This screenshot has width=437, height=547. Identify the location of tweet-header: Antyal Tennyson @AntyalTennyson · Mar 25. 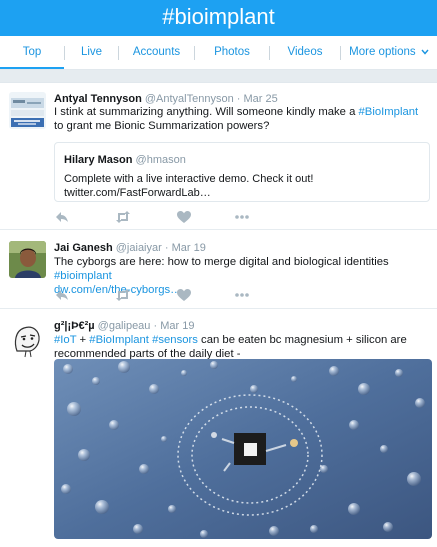
(166, 99).